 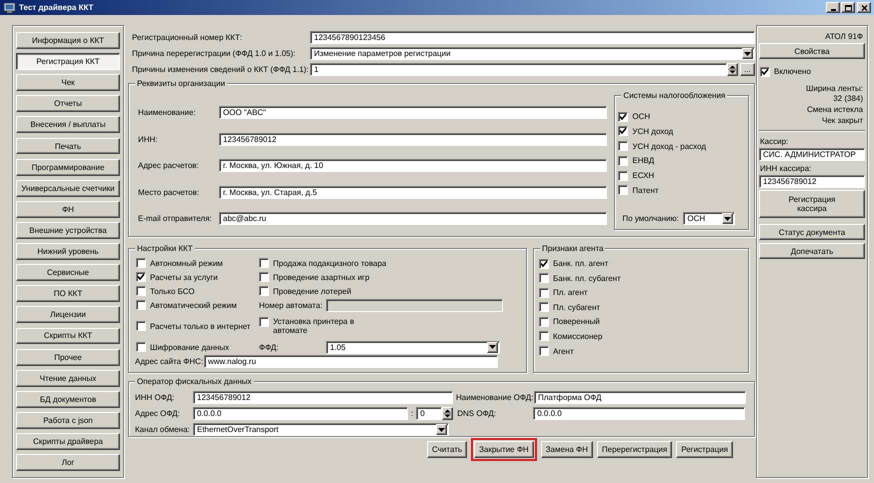 What do you see at coordinates (197, 277) in the screenshot?
I see `checkbox: Расчеты за услуги` at bounding box center [197, 277].